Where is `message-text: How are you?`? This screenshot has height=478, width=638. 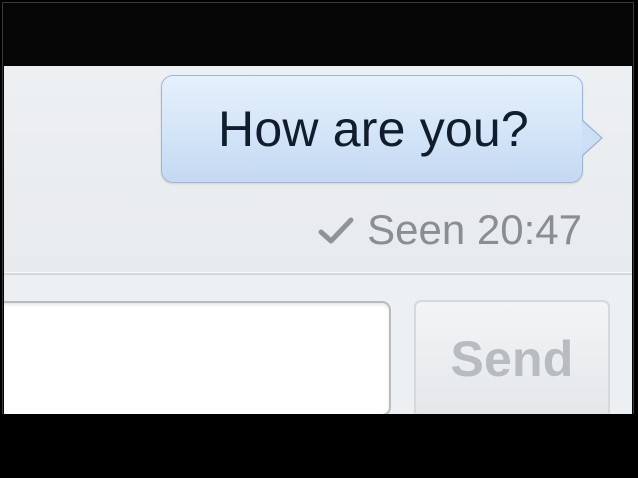 message-text: How are you? is located at coordinates (373, 129).